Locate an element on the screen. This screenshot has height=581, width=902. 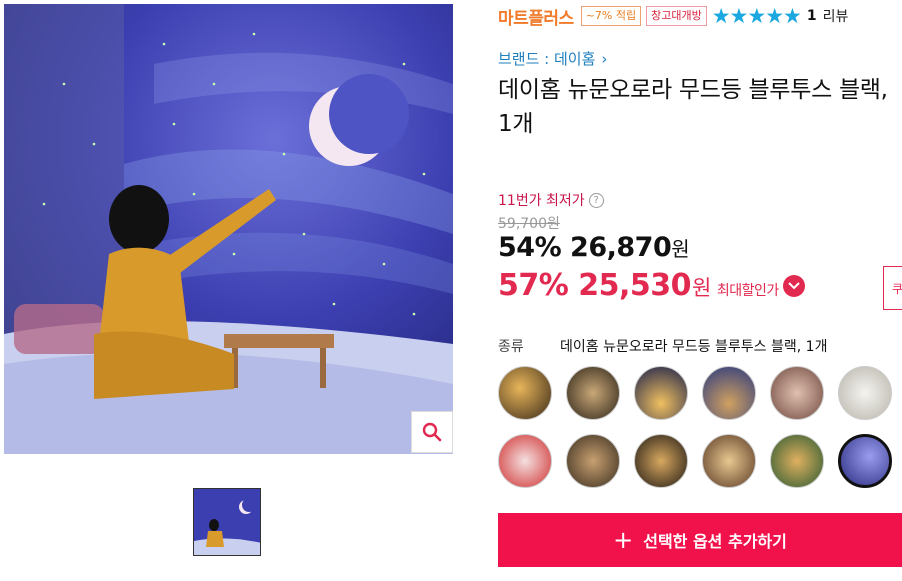
option-label: 종류 is located at coordinates (511, 347).